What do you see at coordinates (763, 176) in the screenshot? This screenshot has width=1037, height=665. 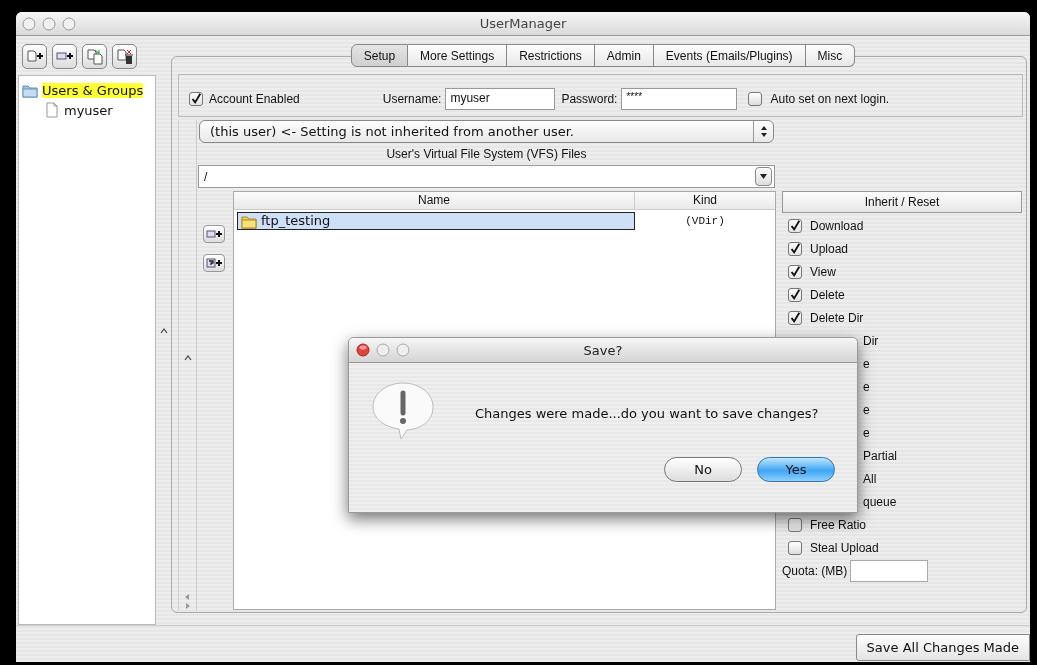 I see `dropdown-arrow-icon` at bounding box center [763, 176].